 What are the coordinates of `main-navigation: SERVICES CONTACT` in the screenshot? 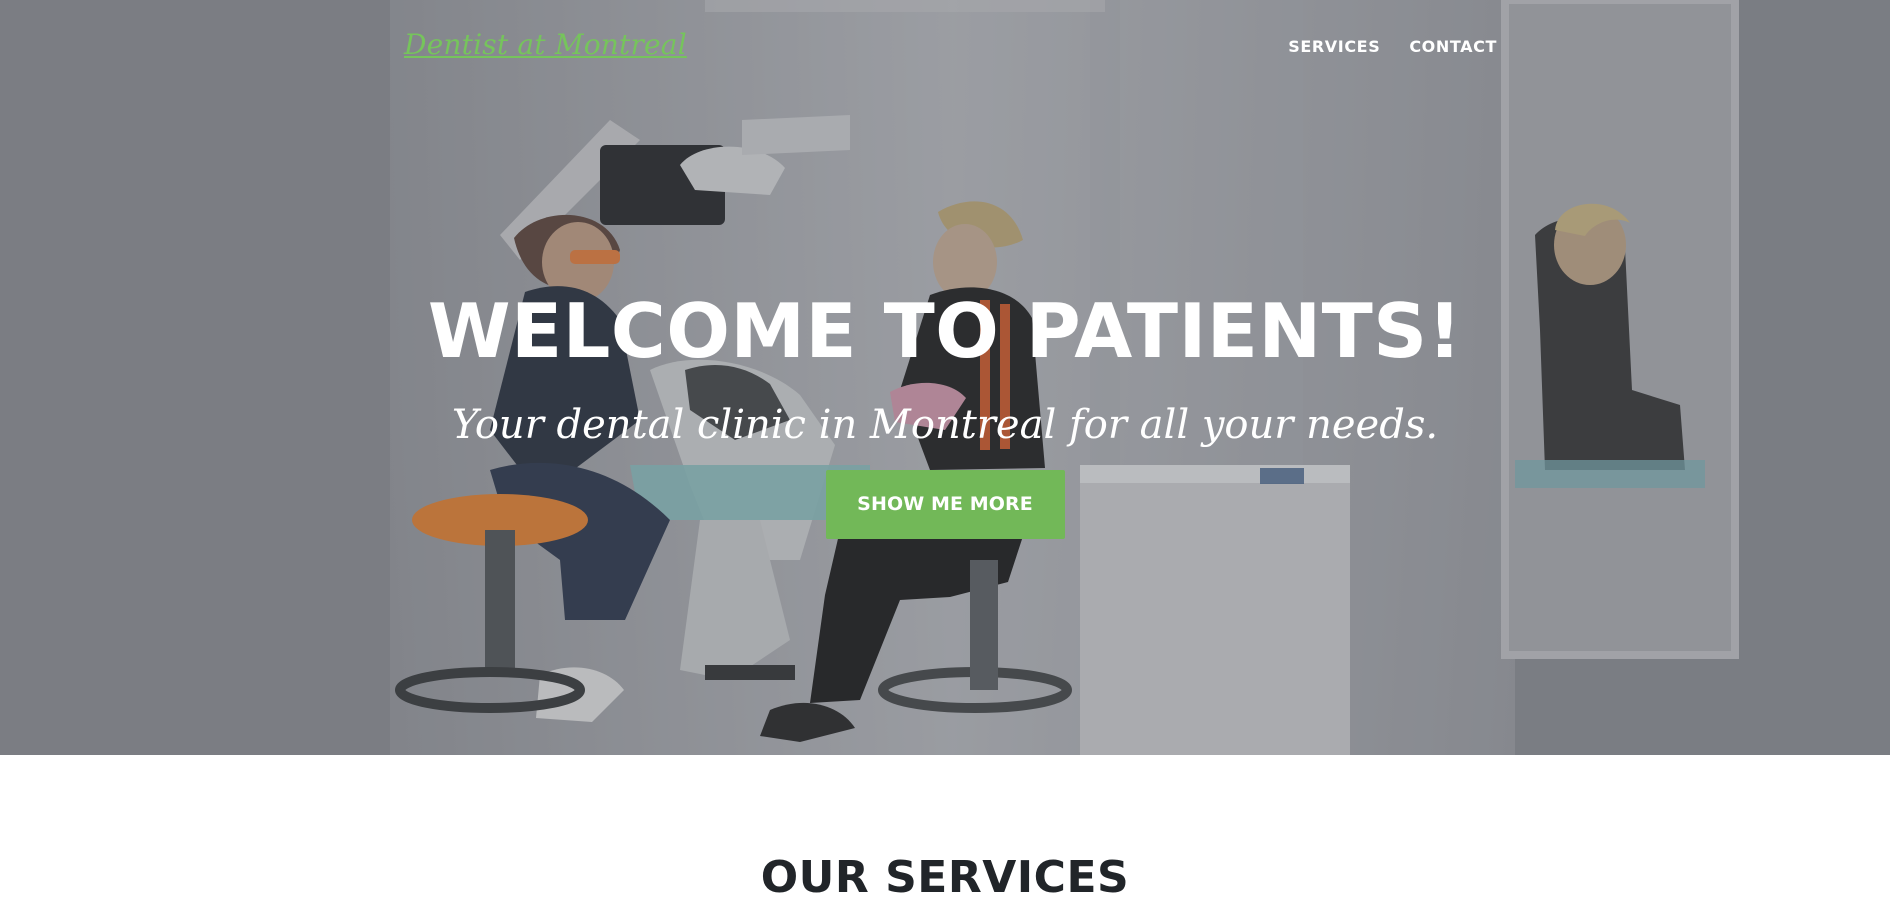 It's located at (1392, 46).